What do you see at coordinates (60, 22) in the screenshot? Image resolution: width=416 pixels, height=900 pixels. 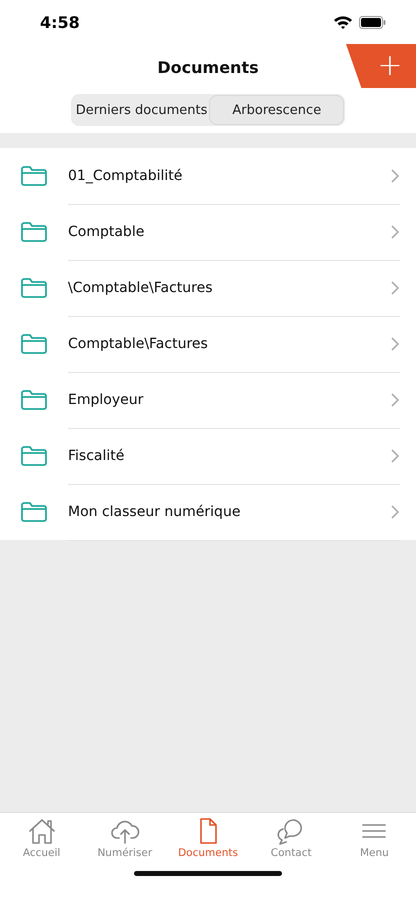 I see `status-time: 4:58` at bounding box center [60, 22].